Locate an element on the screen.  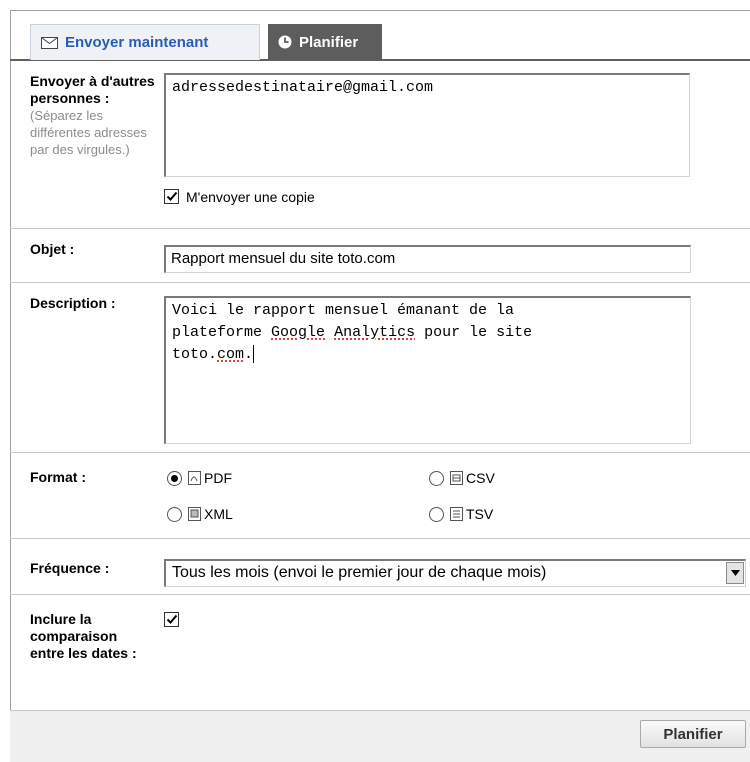
format-option-label: TSV is located at coordinates (480, 514).